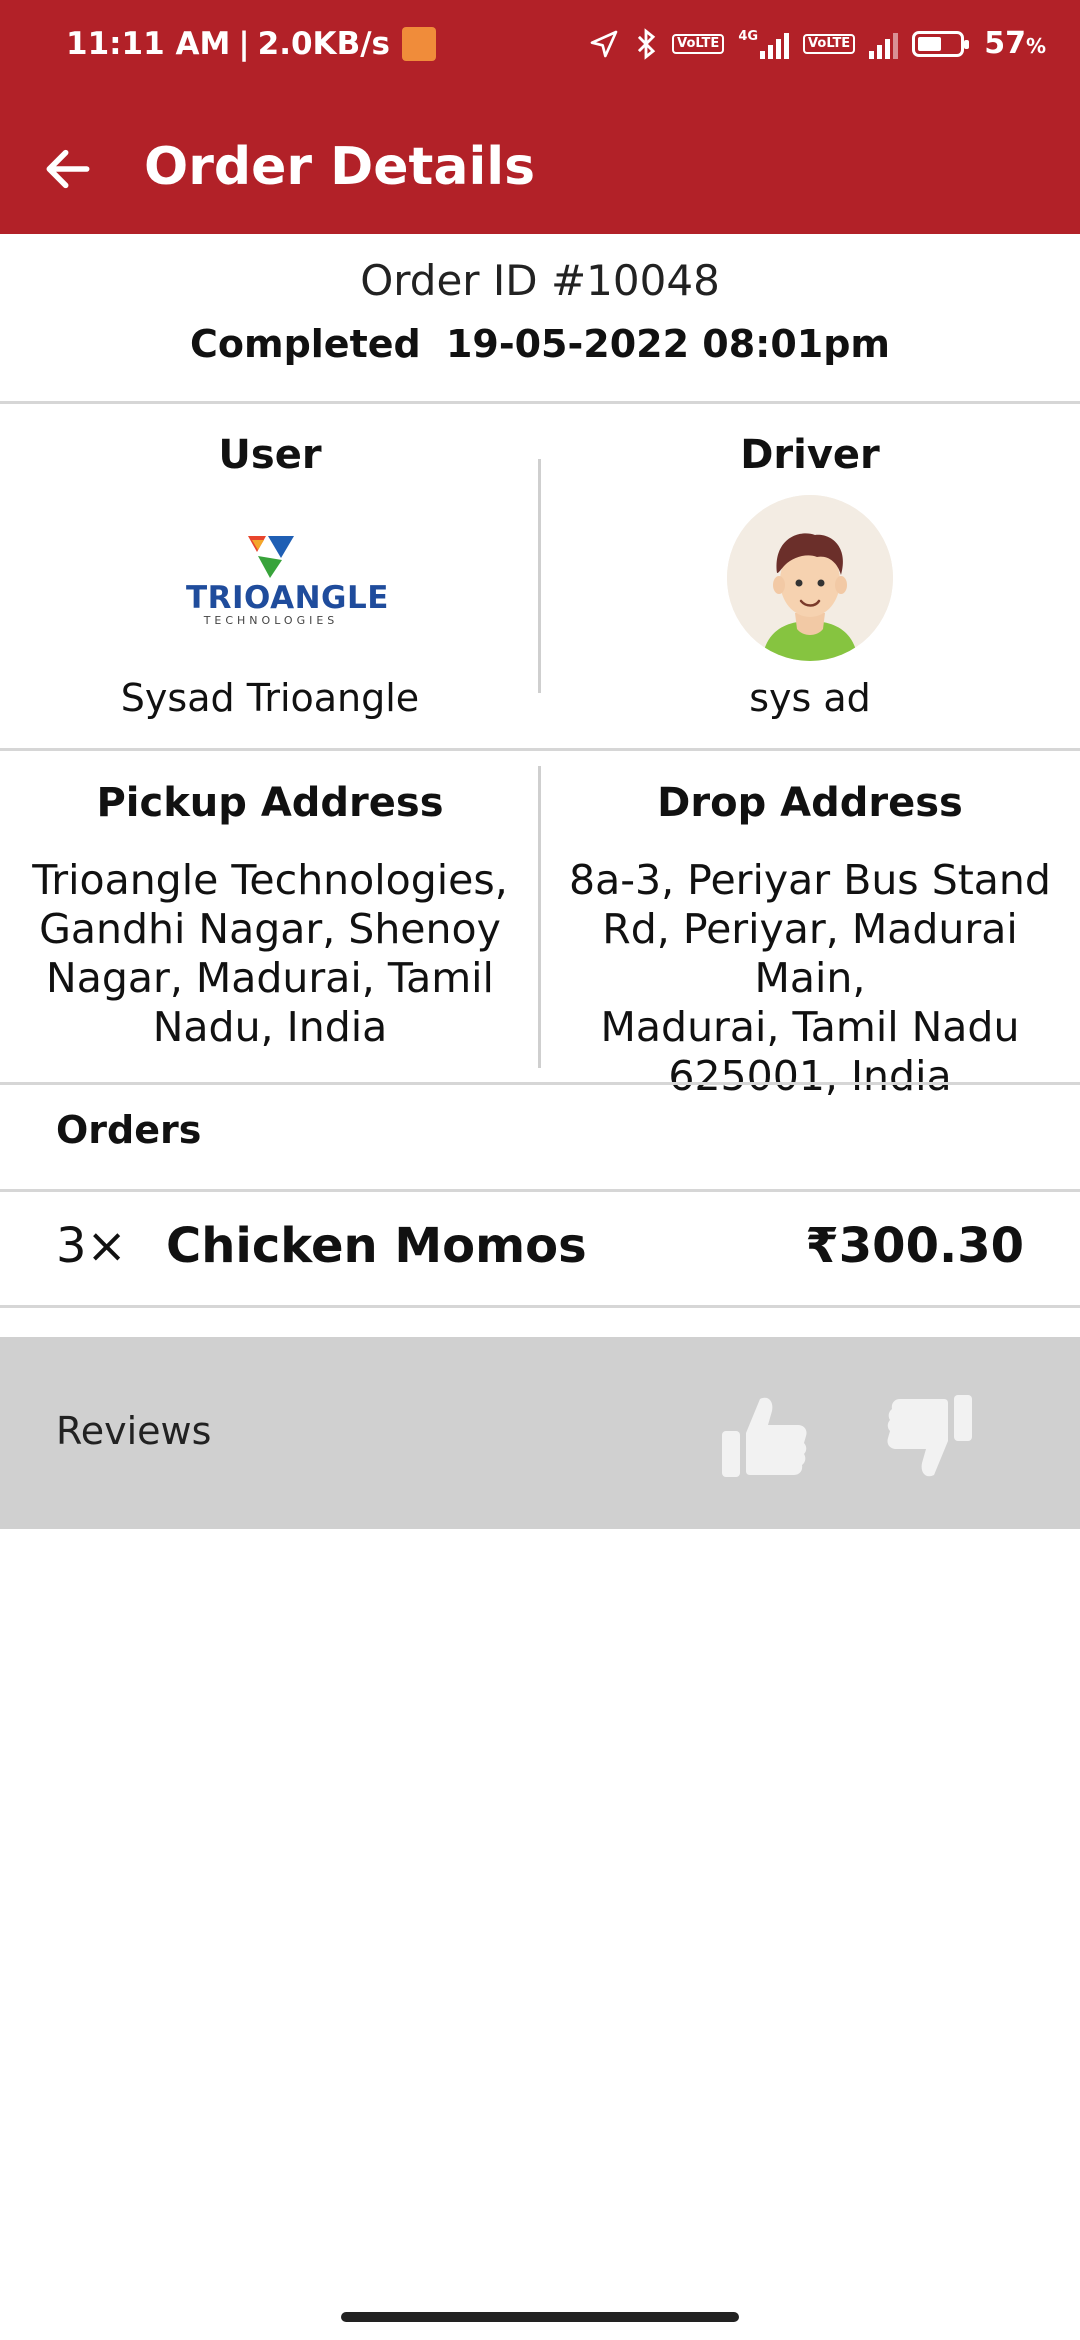 This screenshot has height=2340, width=1080. Describe the element at coordinates (418, 44) in the screenshot. I see `app-notification-icon` at that location.